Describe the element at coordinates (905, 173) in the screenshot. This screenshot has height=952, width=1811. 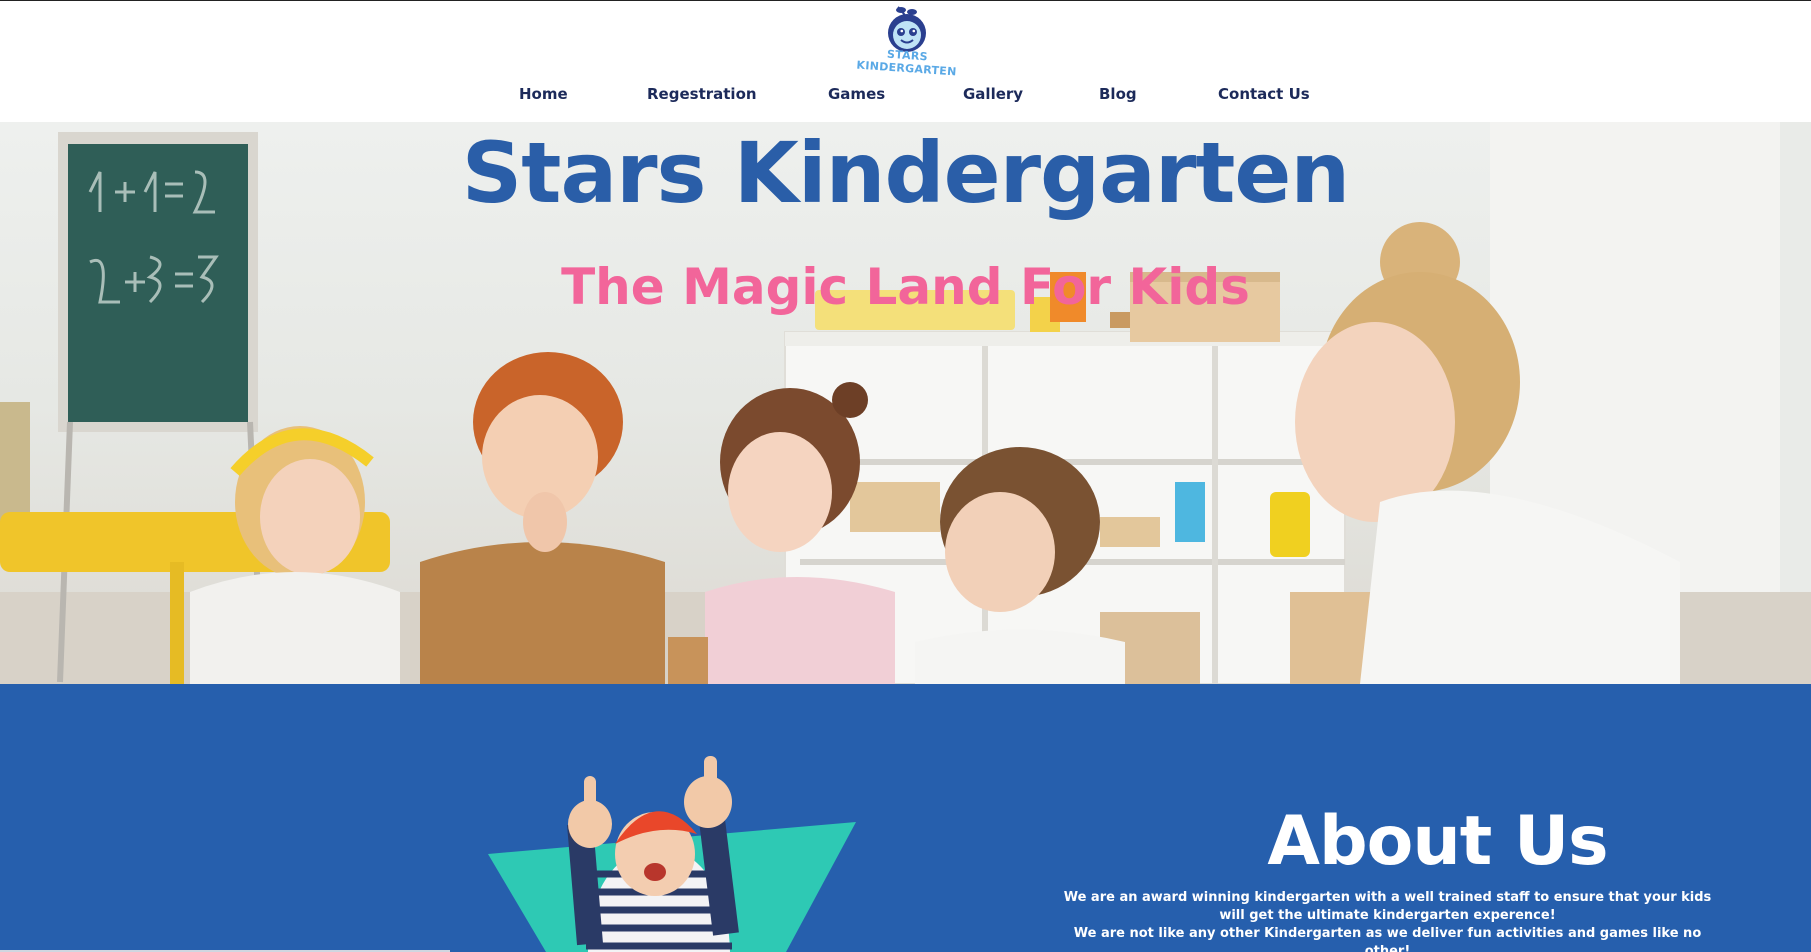
I see `hero-title: Stars Kindergarten` at that location.